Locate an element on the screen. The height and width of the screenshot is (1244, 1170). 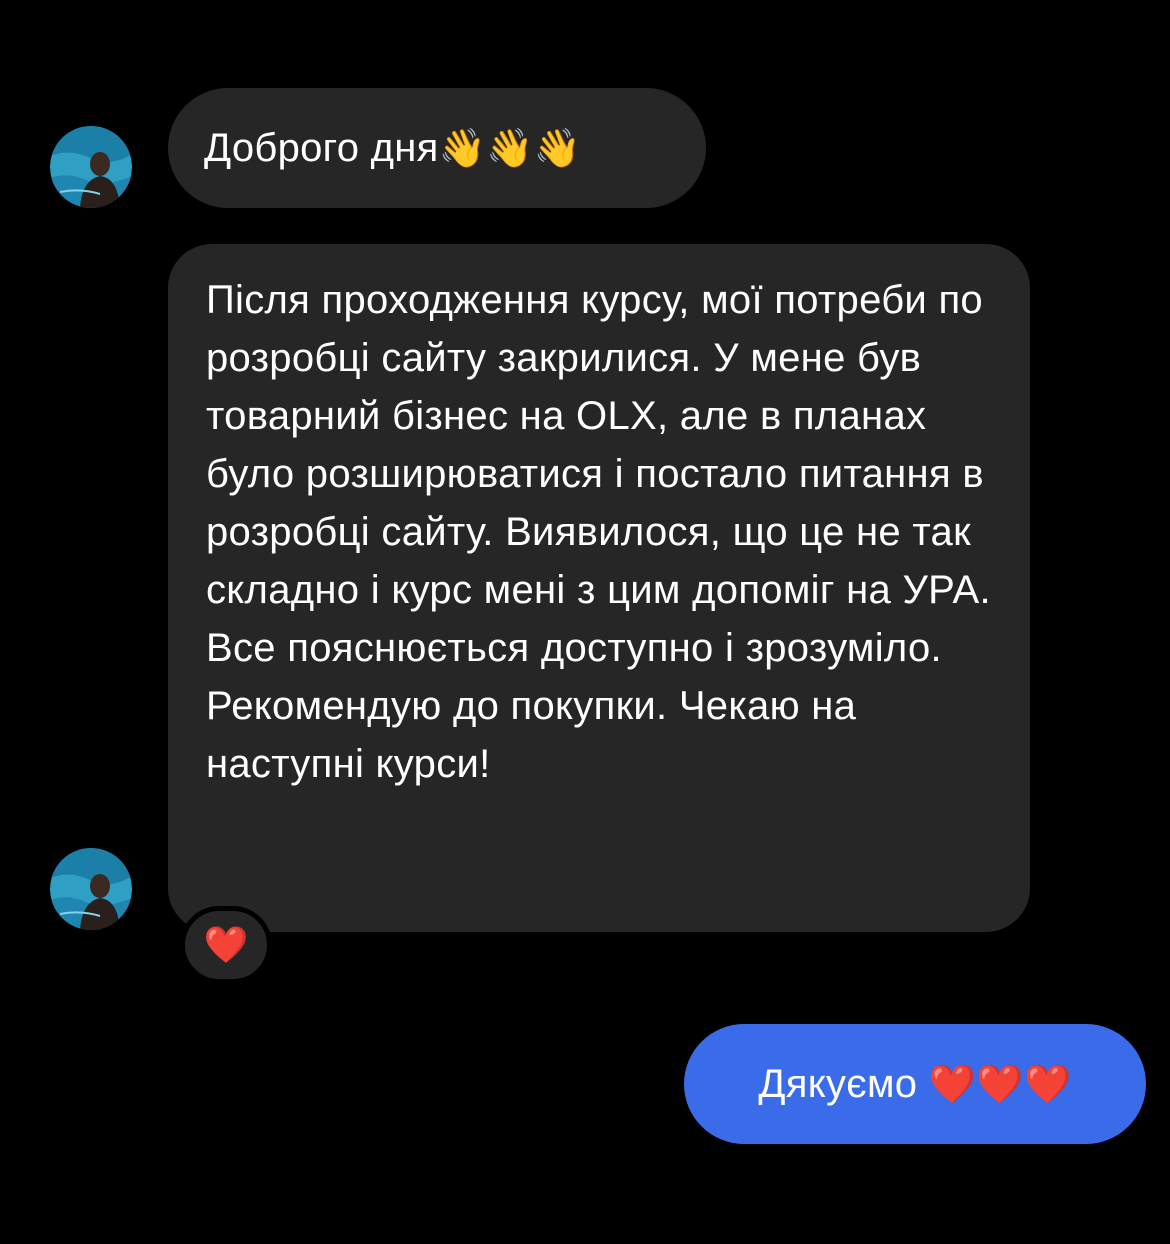
message-bubble-outgoing: Дякуємо ❤️❤️❤️ is located at coordinates (915, 1084).